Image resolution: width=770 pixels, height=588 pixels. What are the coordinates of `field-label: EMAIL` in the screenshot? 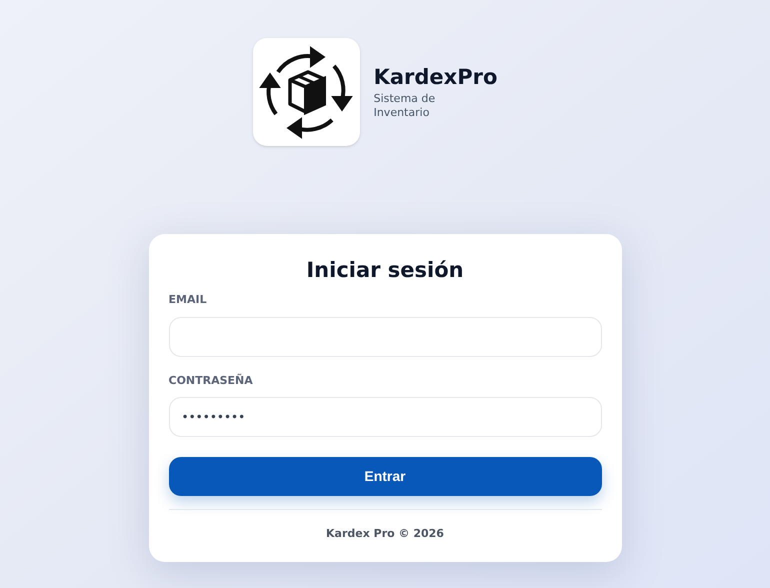 It's located at (187, 300).